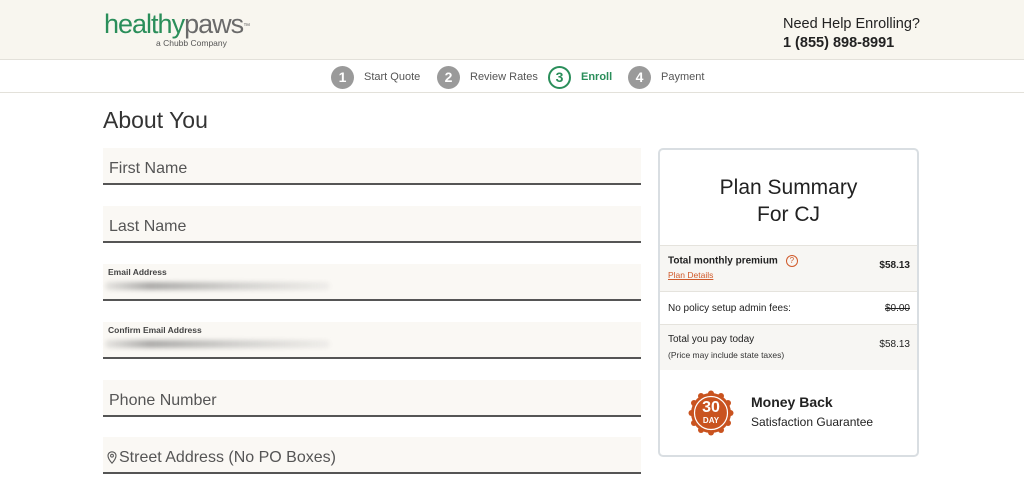 This screenshot has height=489, width=1024. I want to click on logo-subtitle: a Chubb Company, so click(191, 43).